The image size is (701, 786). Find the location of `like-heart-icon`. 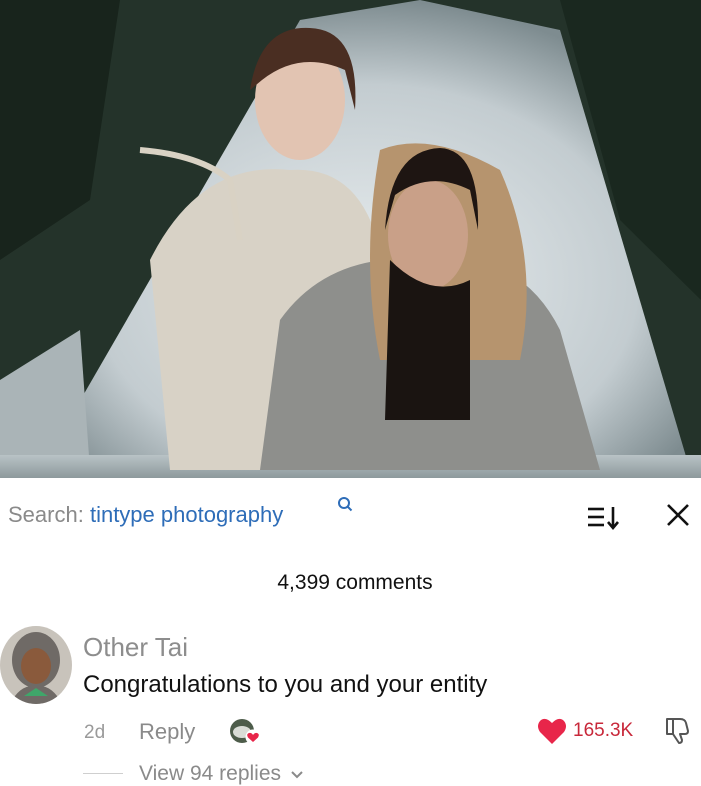

like-heart-icon is located at coordinates (552, 733).